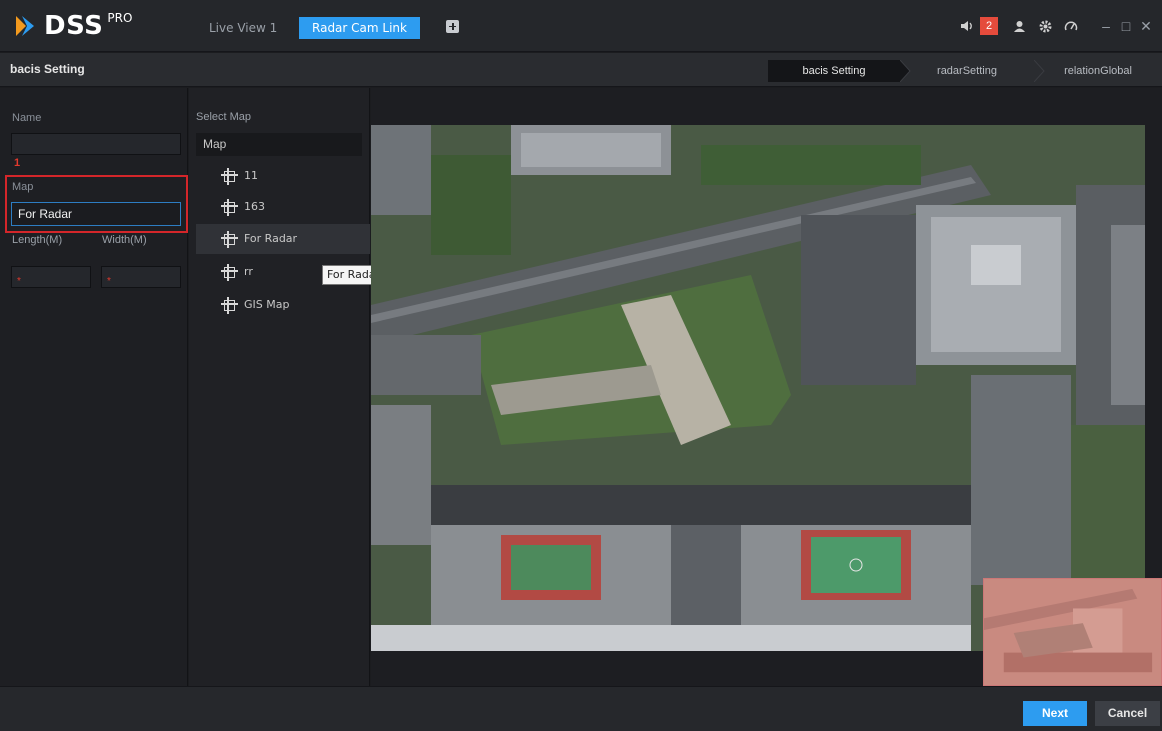 The height and width of the screenshot is (731, 1162). What do you see at coordinates (254, 206) in the screenshot?
I see `tree-item-label: 163` at bounding box center [254, 206].